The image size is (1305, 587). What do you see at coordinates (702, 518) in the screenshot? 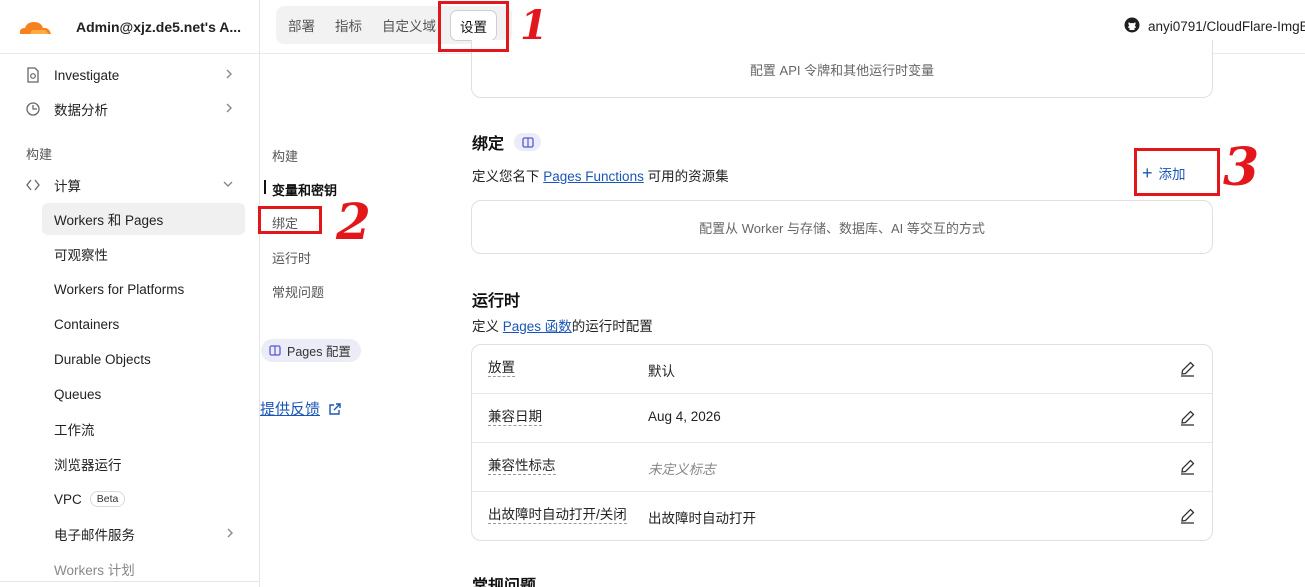
I see `row-value: 出故障时自动打开` at bounding box center [702, 518].